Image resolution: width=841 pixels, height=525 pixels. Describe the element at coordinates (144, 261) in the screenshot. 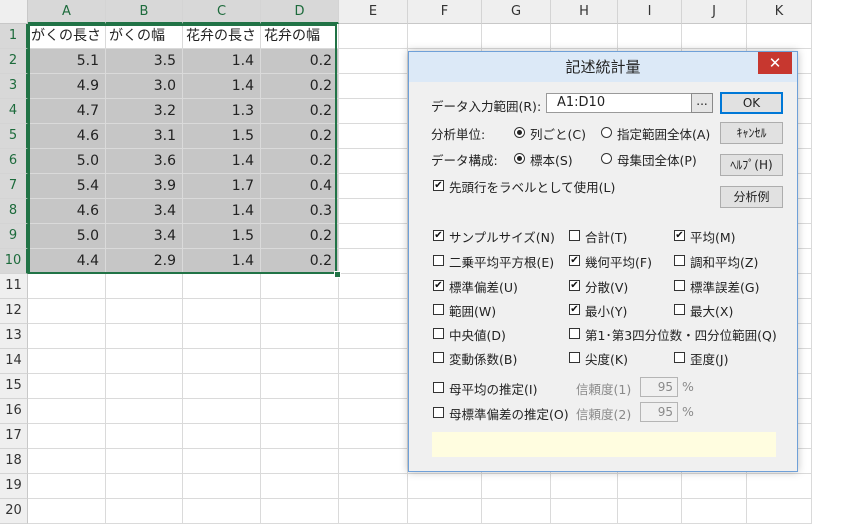

I see `cell: 2.9` at that location.